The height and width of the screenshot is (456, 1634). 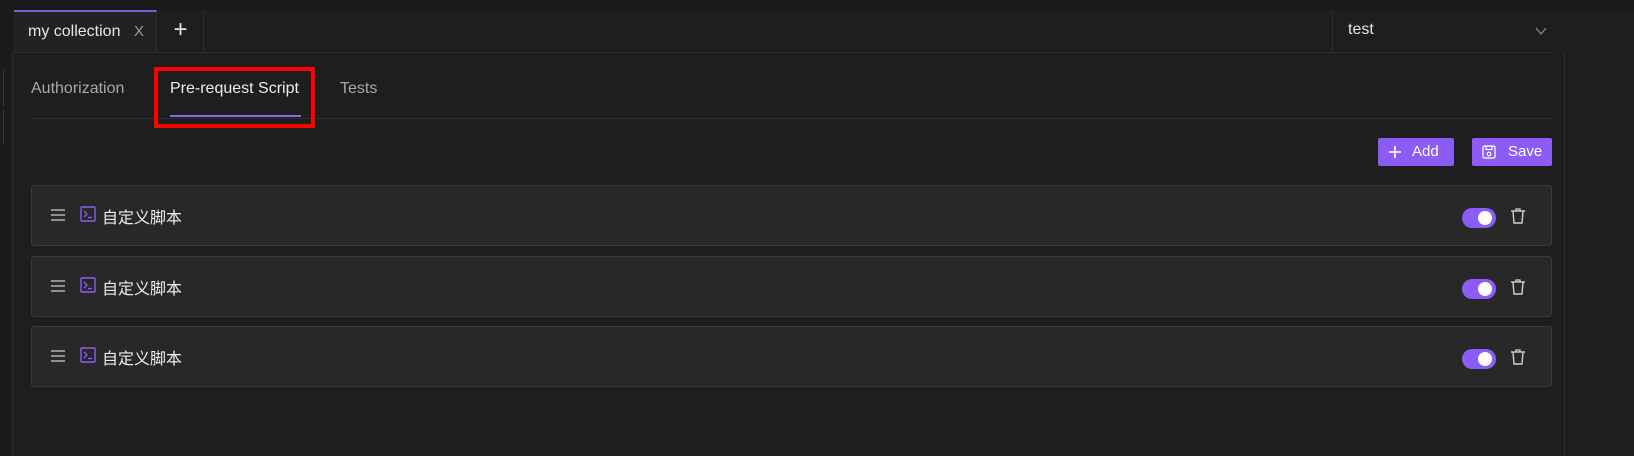 What do you see at coordinates (1448, 31) in the screenshot?
I see `environment-select: test` at bounding box center [1448, 31].